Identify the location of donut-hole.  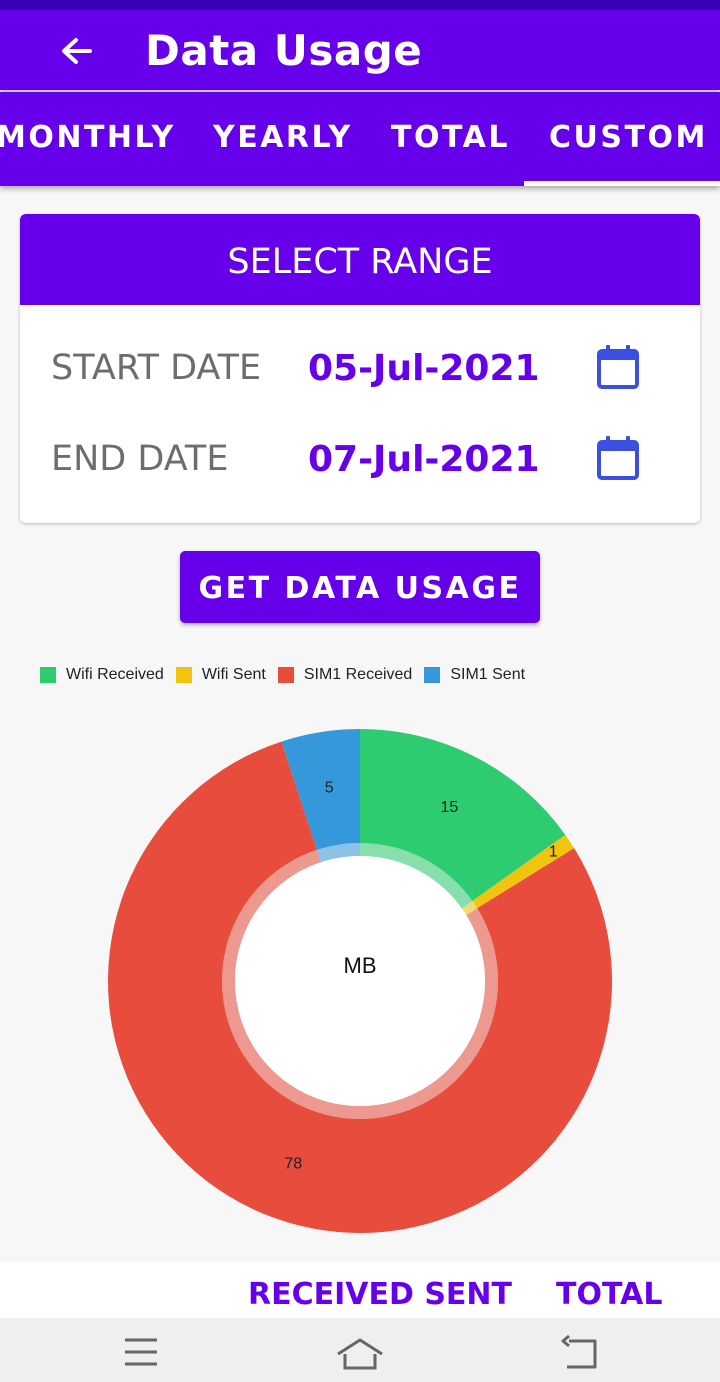
(360, 981).